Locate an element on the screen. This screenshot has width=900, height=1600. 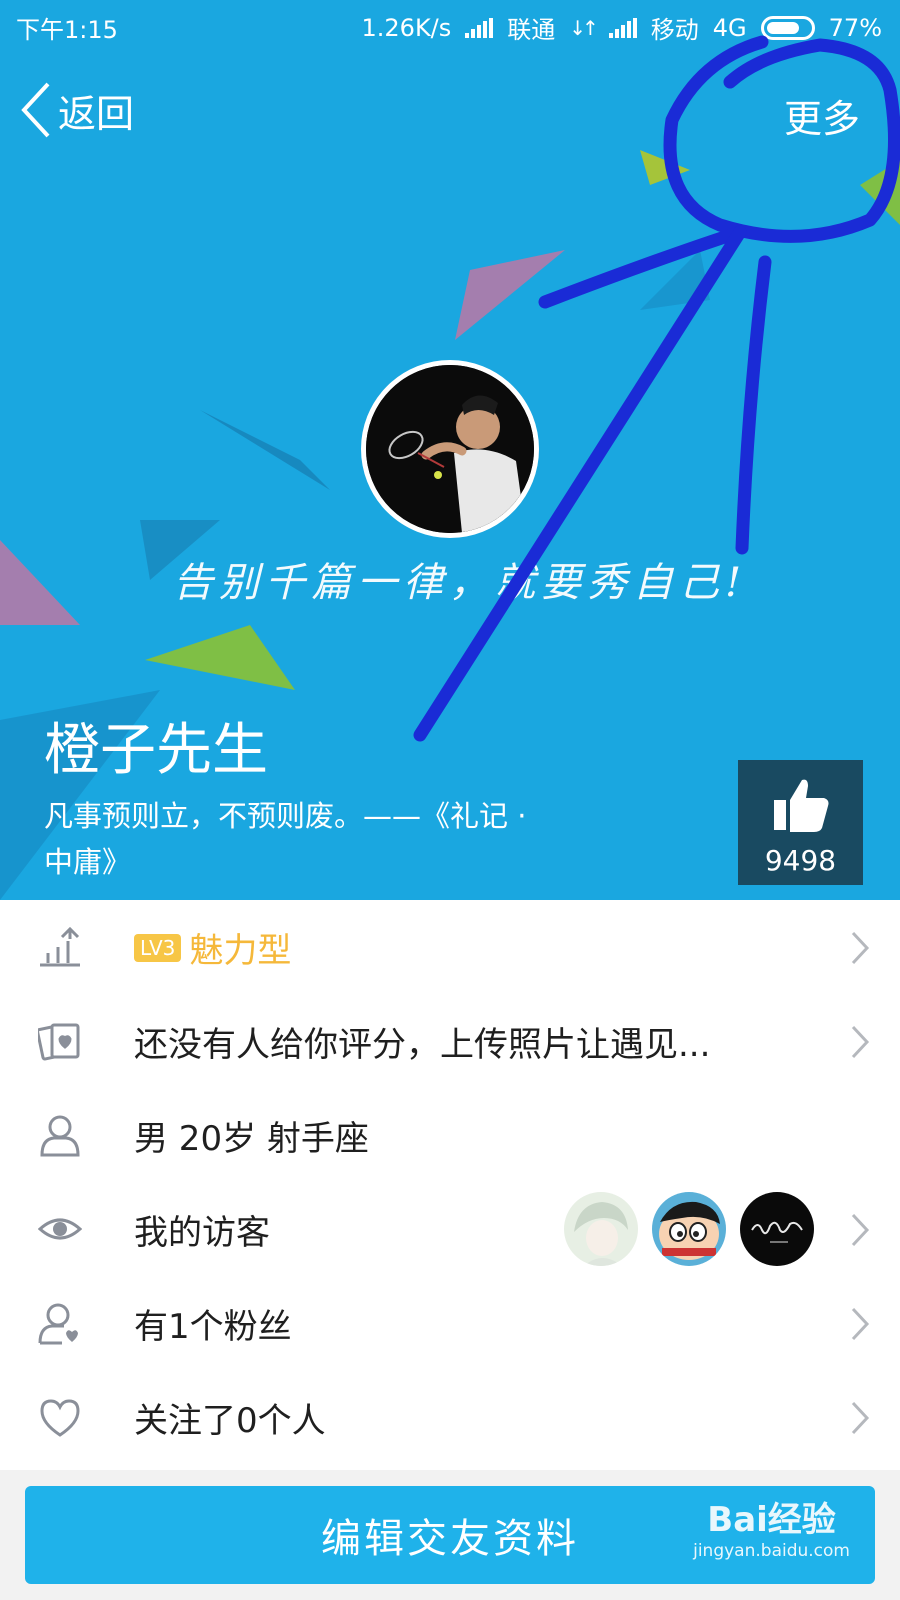
baidu-jingyan-watermark: Bai经验 jingyan.baidu.com is located at coordinates (771, 1526).